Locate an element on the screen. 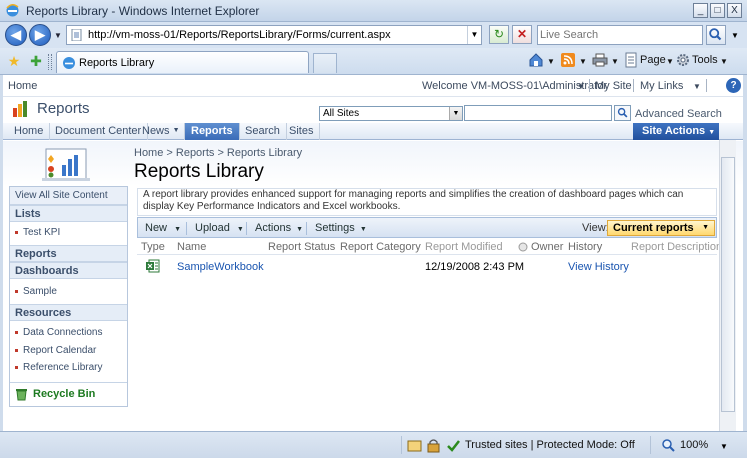 The width and height of the screenshot is (747, 458). quicklaunch-item-sample: Sample is located at coordinates (36, 291).